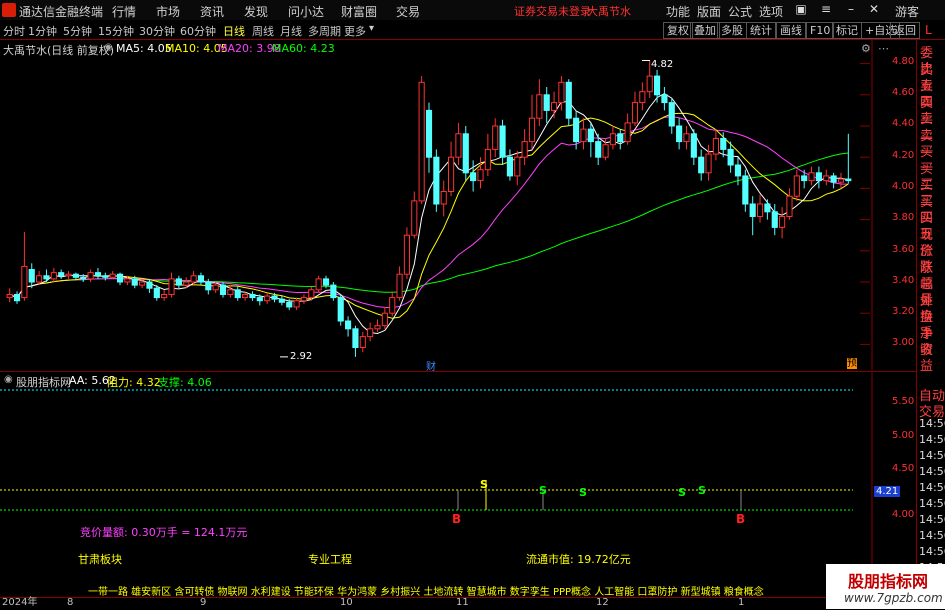  I want to click on panel-toggle-label: L, so click(928, 30).